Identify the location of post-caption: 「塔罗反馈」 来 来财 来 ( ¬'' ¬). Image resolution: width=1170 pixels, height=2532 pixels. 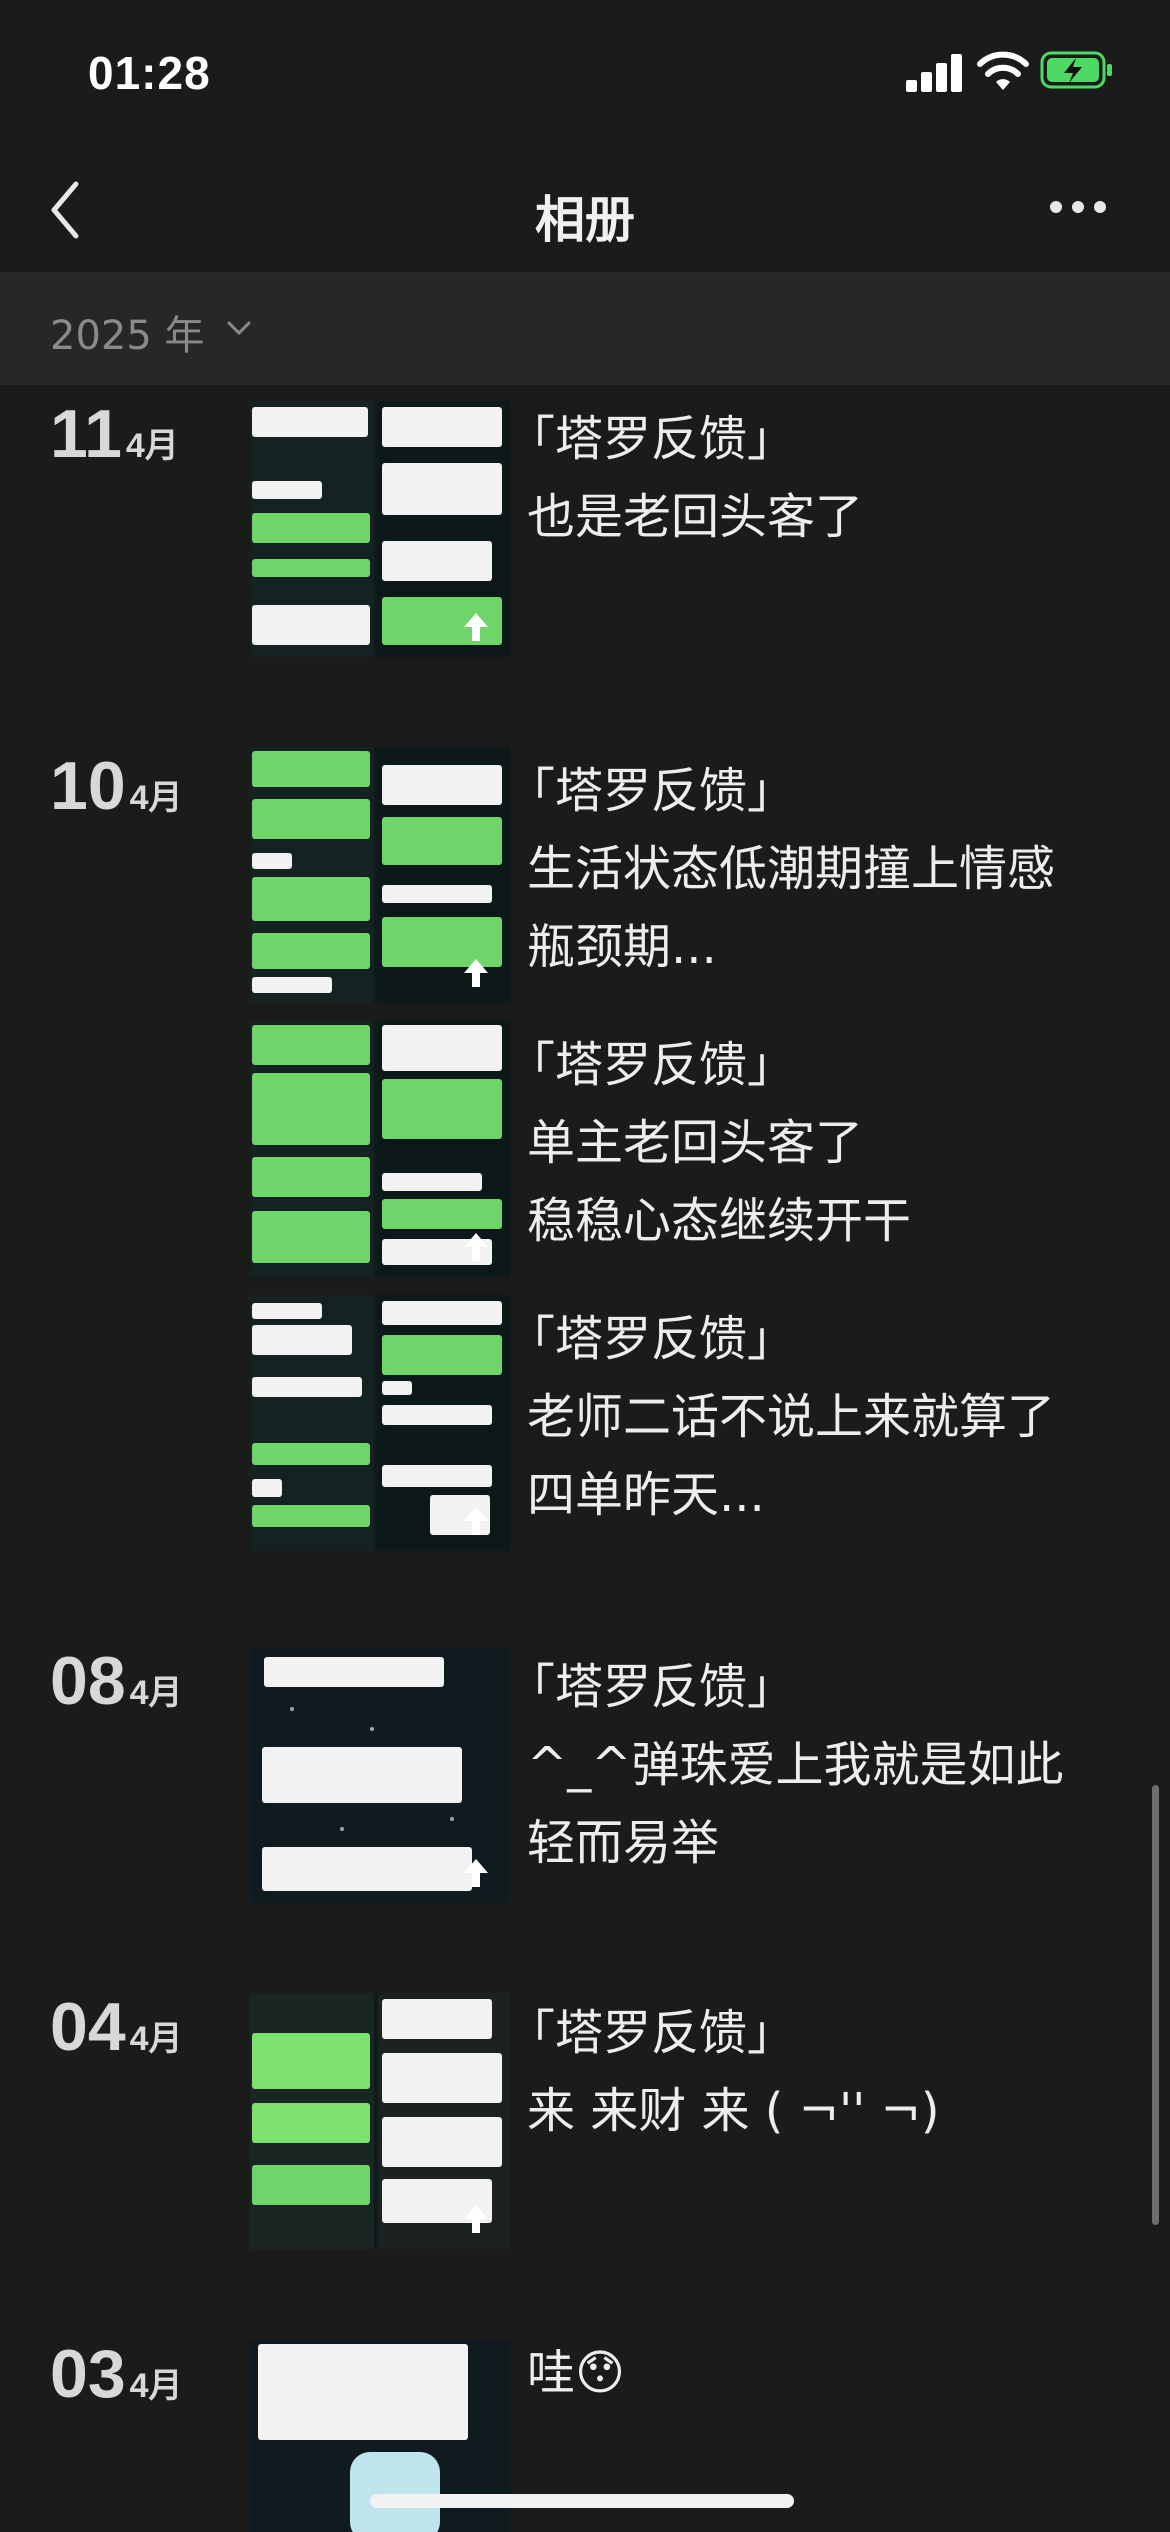
(791, 2072).